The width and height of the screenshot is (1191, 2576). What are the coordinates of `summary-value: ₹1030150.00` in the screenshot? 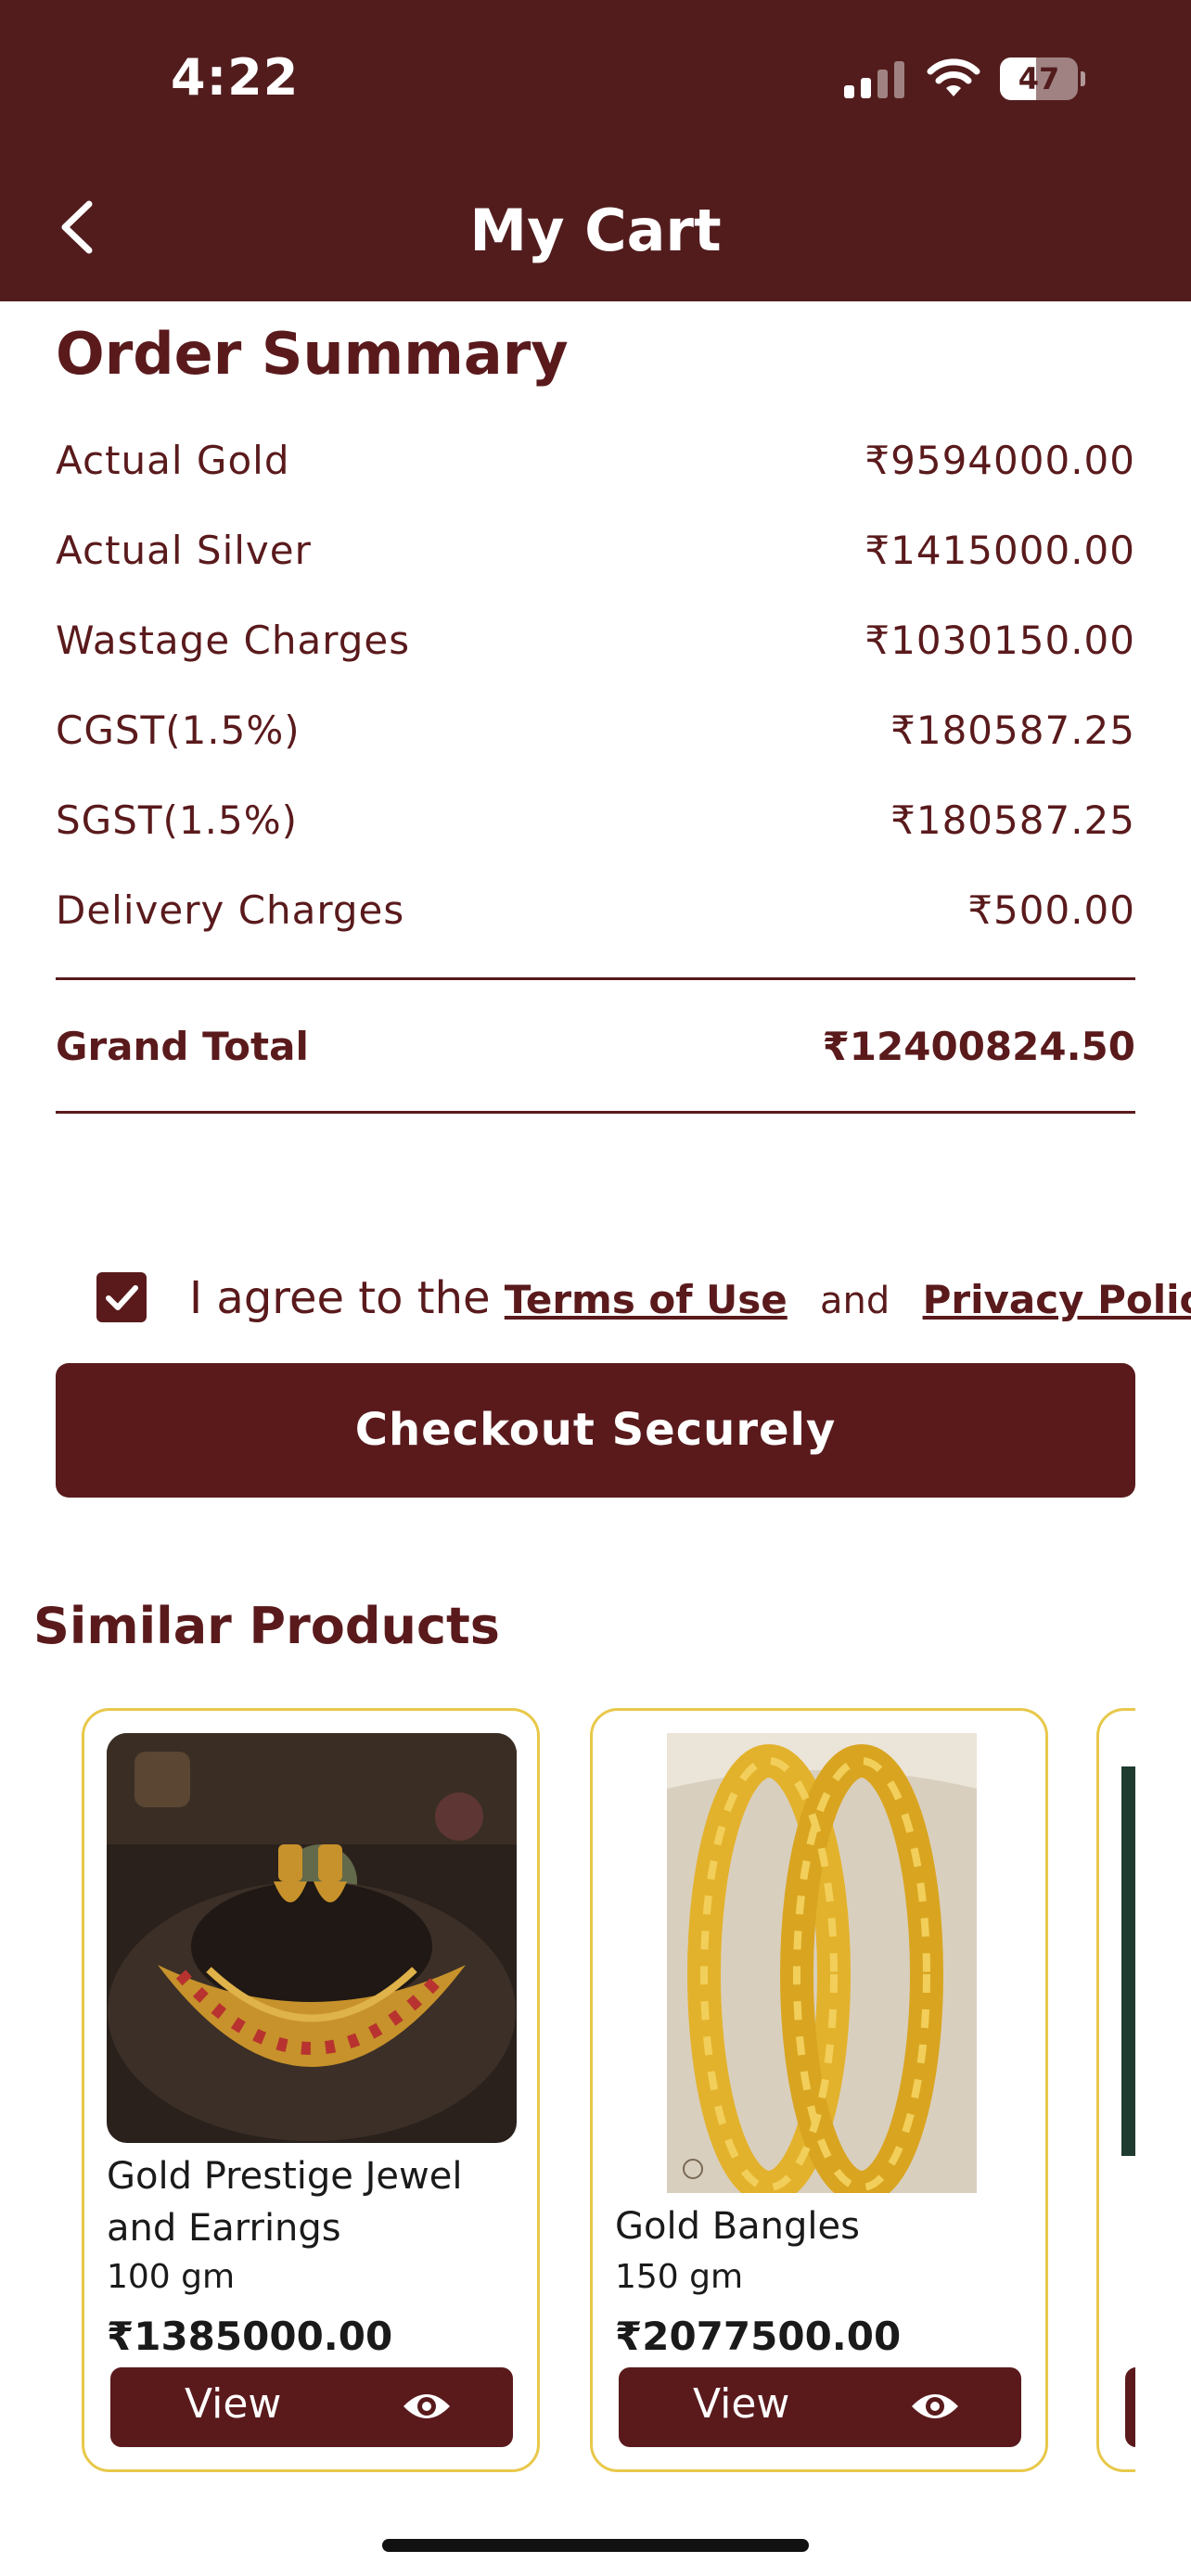 It's located at (999, 640).